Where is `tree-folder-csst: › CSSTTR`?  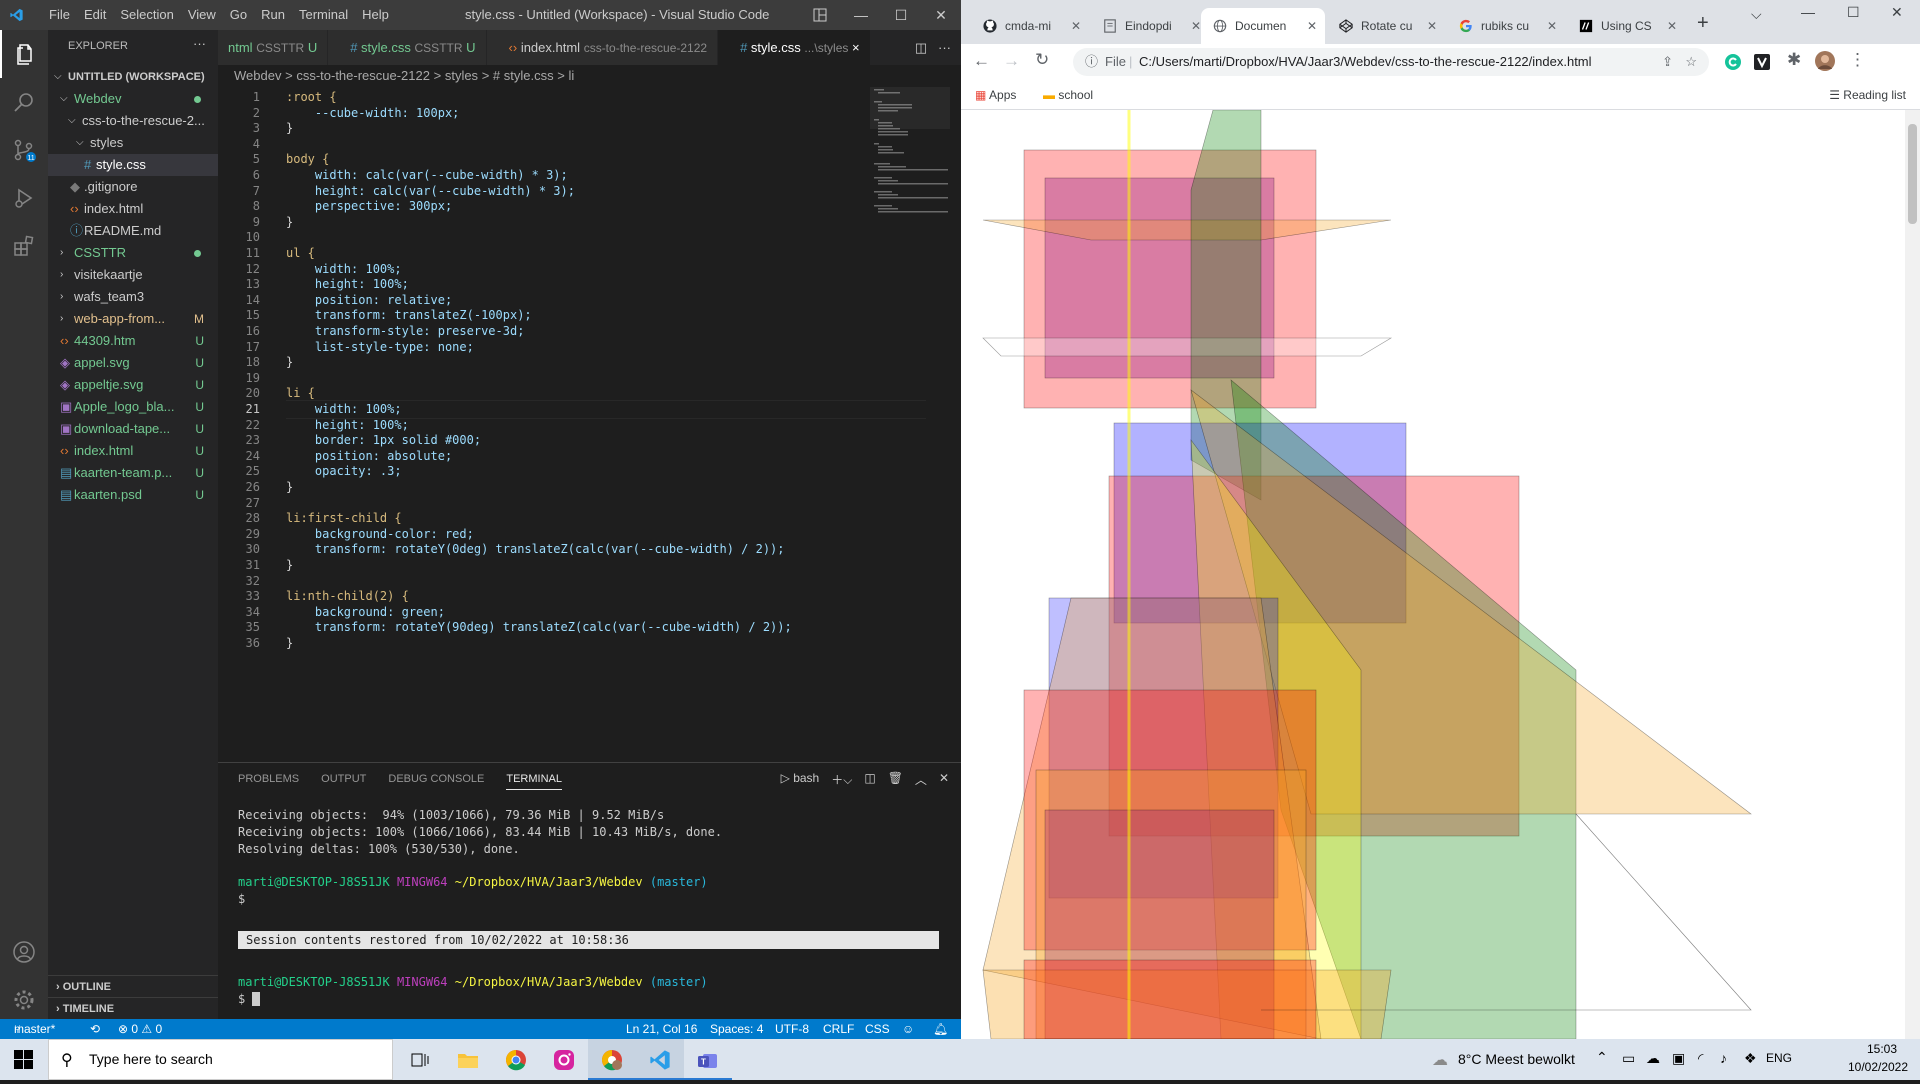 tree-folder-csst: › CSSTTR is located at coordinates (133, 253).